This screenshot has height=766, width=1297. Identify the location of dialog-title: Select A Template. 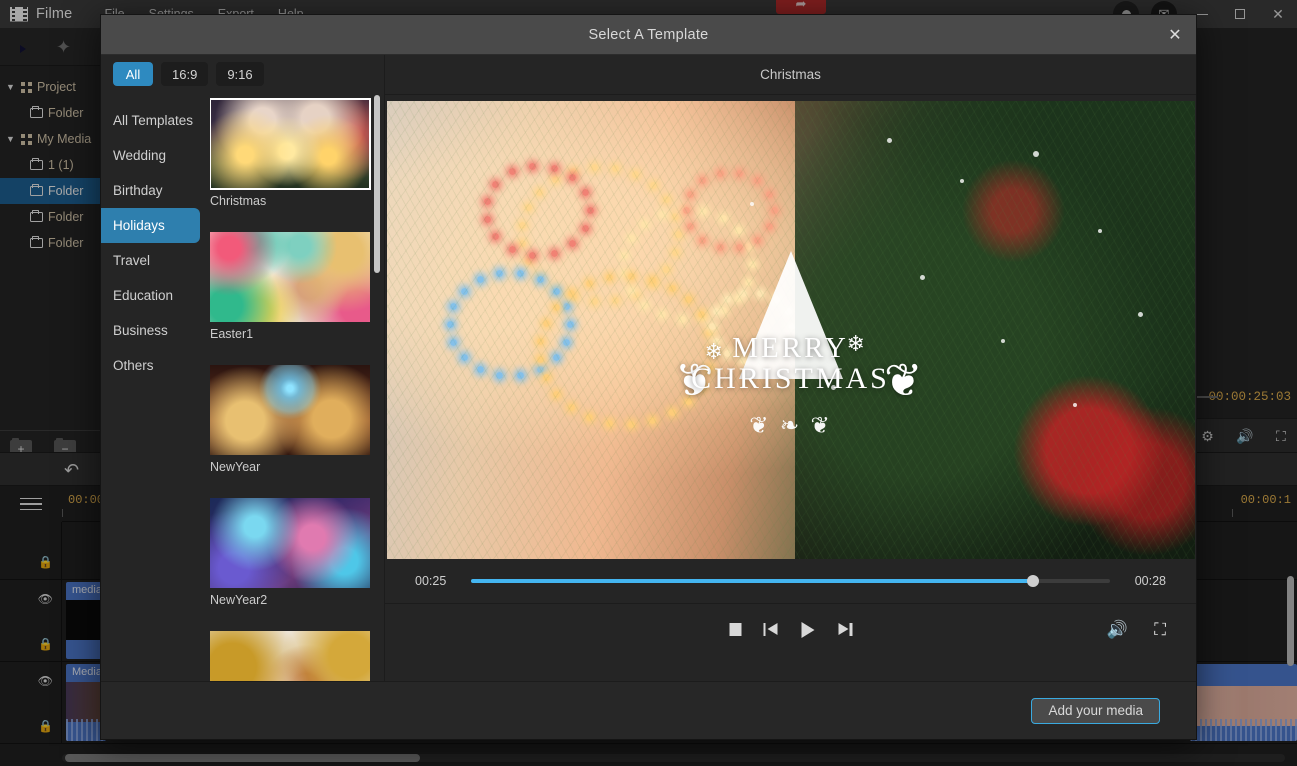
(648, 34).